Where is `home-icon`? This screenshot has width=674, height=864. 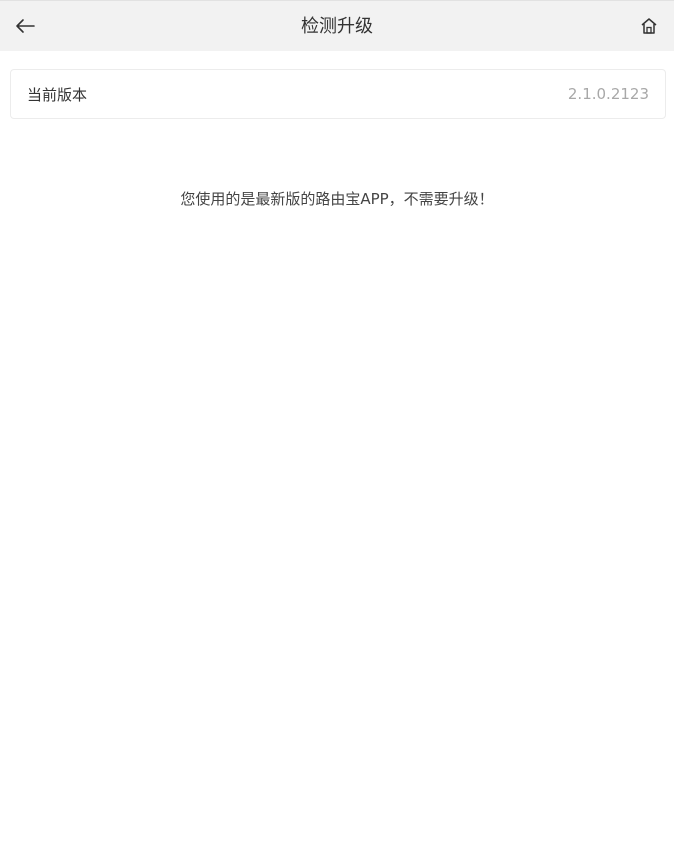
home-icon is located at coordinates (649, 26).